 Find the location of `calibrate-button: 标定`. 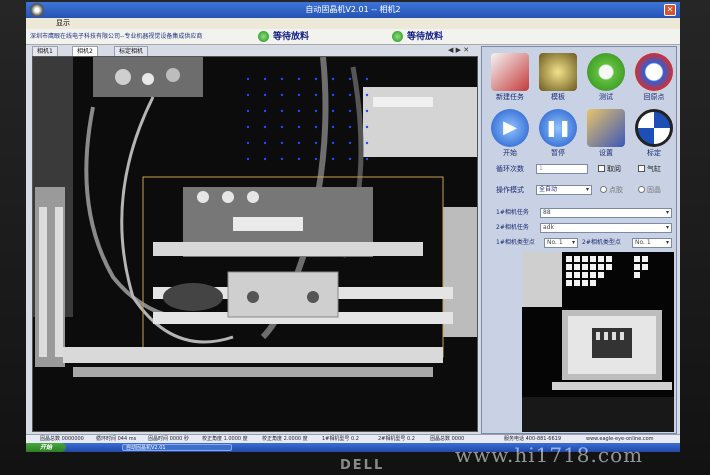

calibrate-button: 标定 is located at coordinates (654, 133).